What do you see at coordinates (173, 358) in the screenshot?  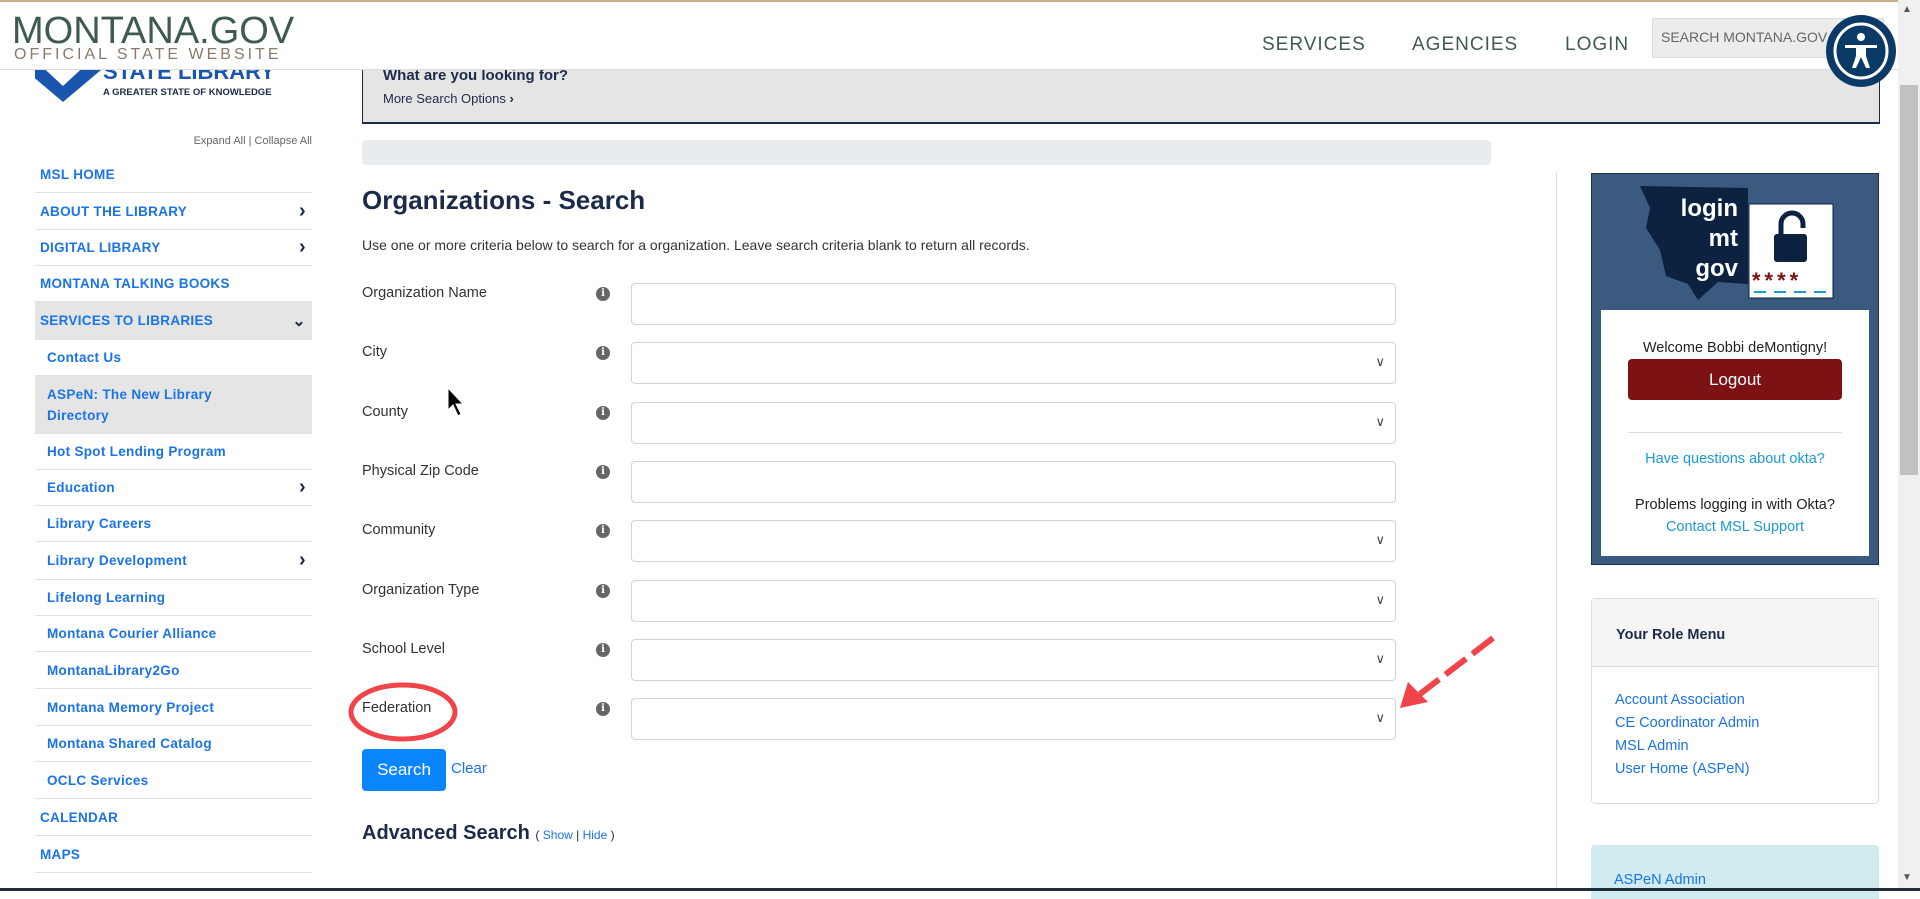 I see `sidebar-item: Contact Us` at bounding box center [173, 358].